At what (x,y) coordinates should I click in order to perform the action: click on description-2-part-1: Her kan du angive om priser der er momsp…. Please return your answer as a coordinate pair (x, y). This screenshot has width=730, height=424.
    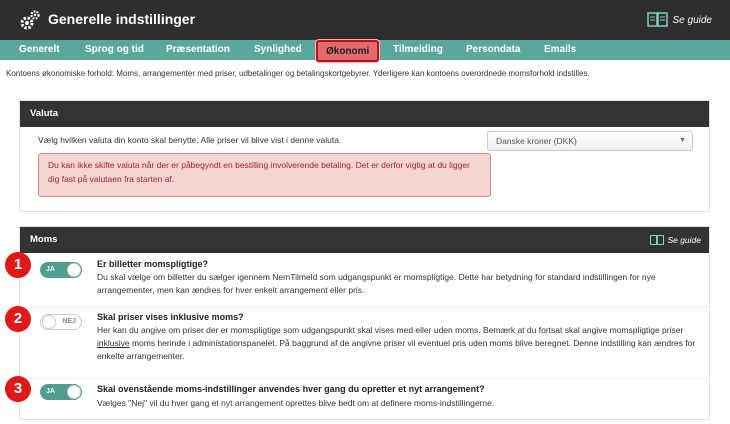
    Looking at the image, I should click on (390, 330).